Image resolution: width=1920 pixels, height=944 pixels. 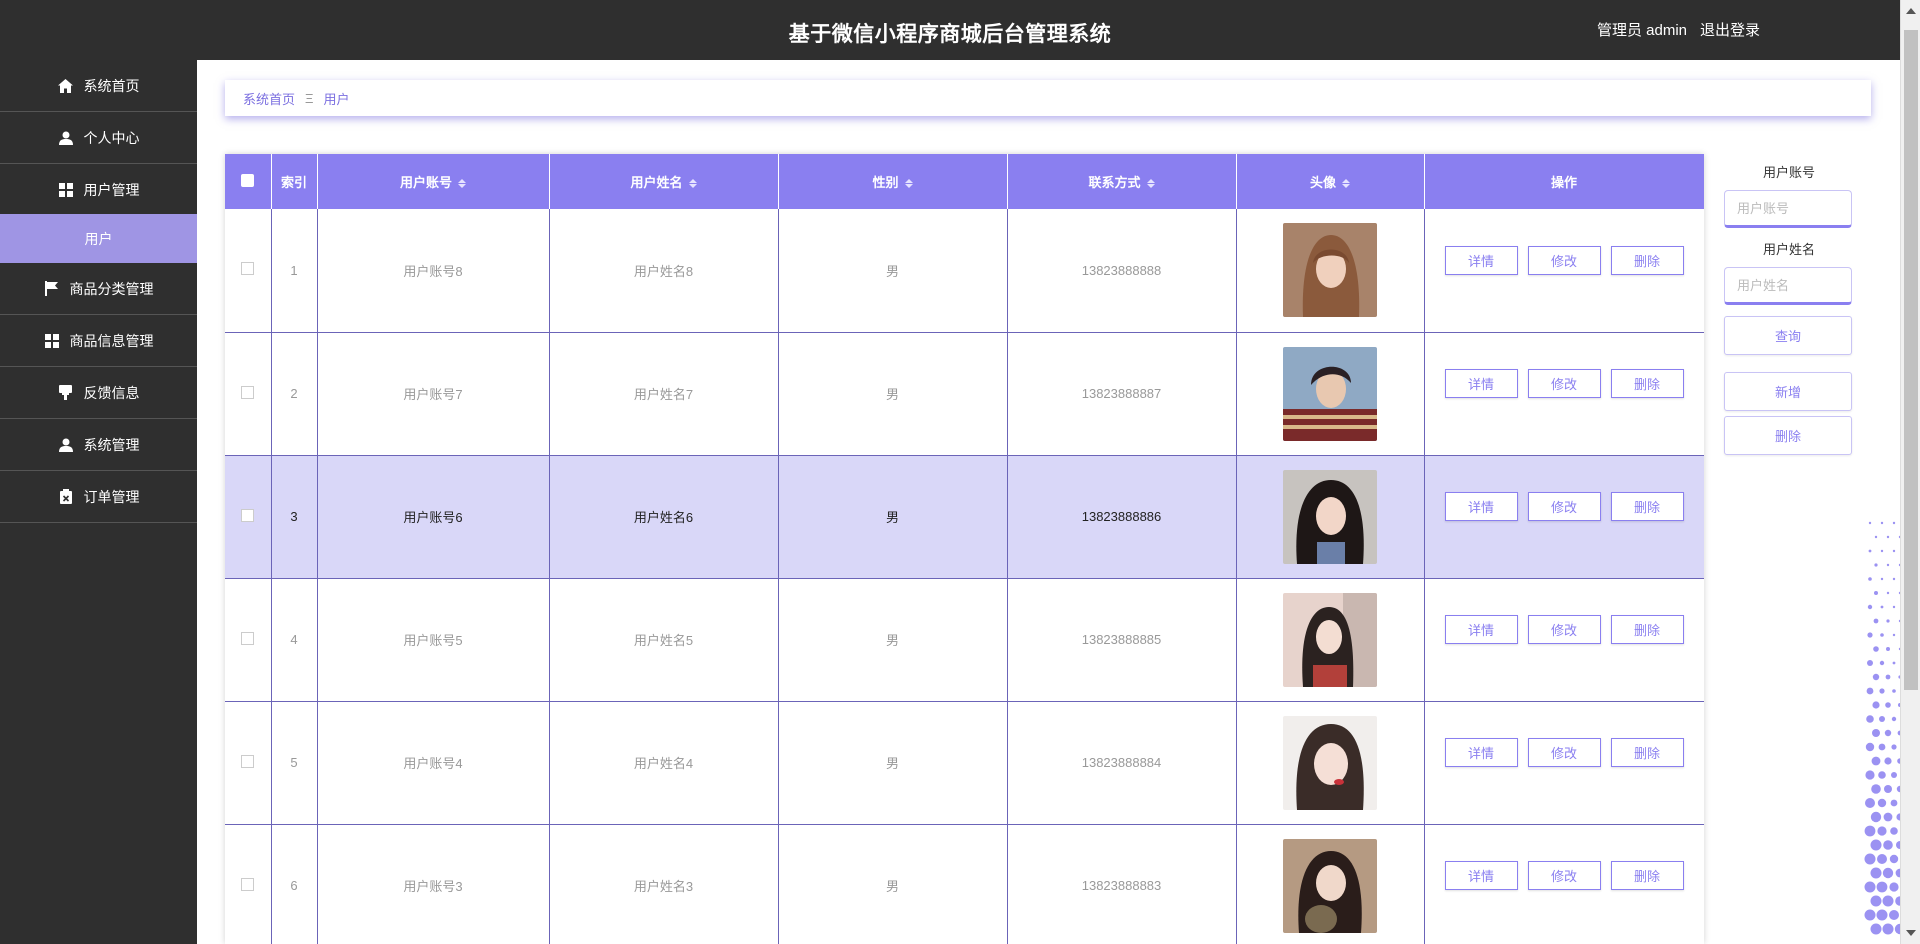 What do you see at coordinates (98, 393) in the screenshot?
I see `sidebar-item-feedback: 反馈信息` at bounding box center [98, 393].